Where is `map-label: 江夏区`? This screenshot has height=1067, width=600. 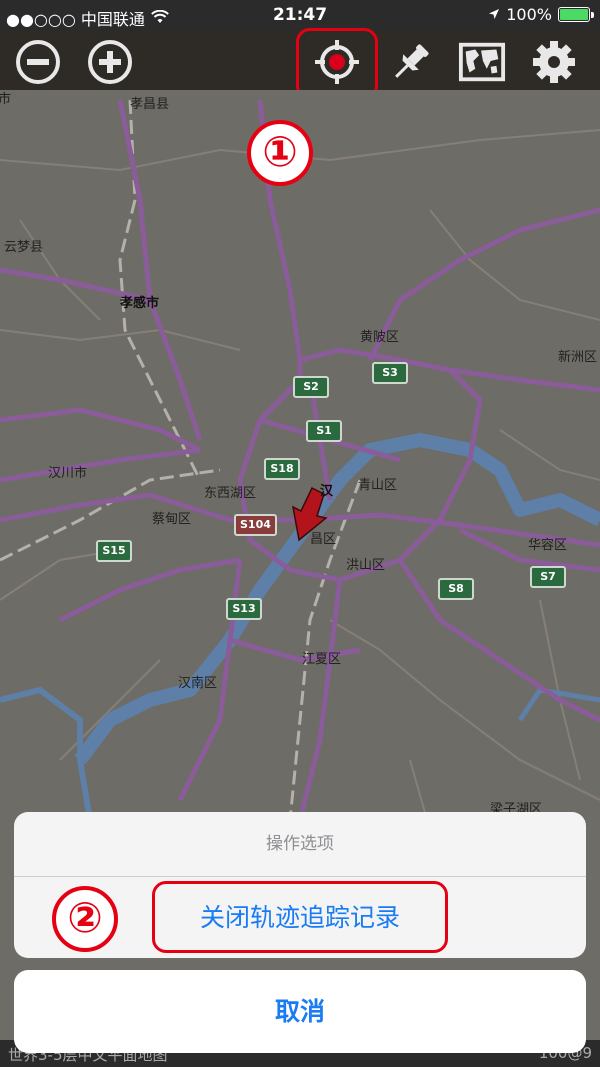 map-label: 江夏区 is located at coordinates (322, 659).